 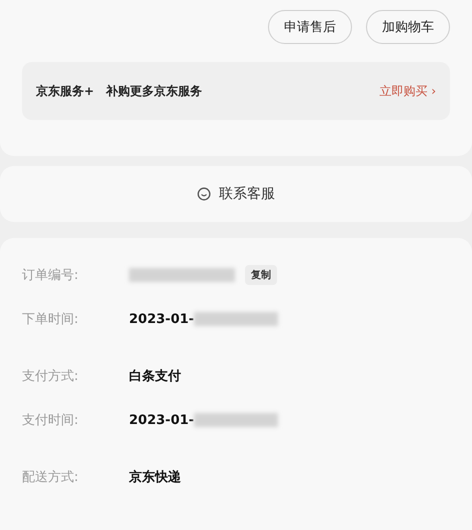 I want to click on action-button: 申请售后, so click(x=310, y=27).